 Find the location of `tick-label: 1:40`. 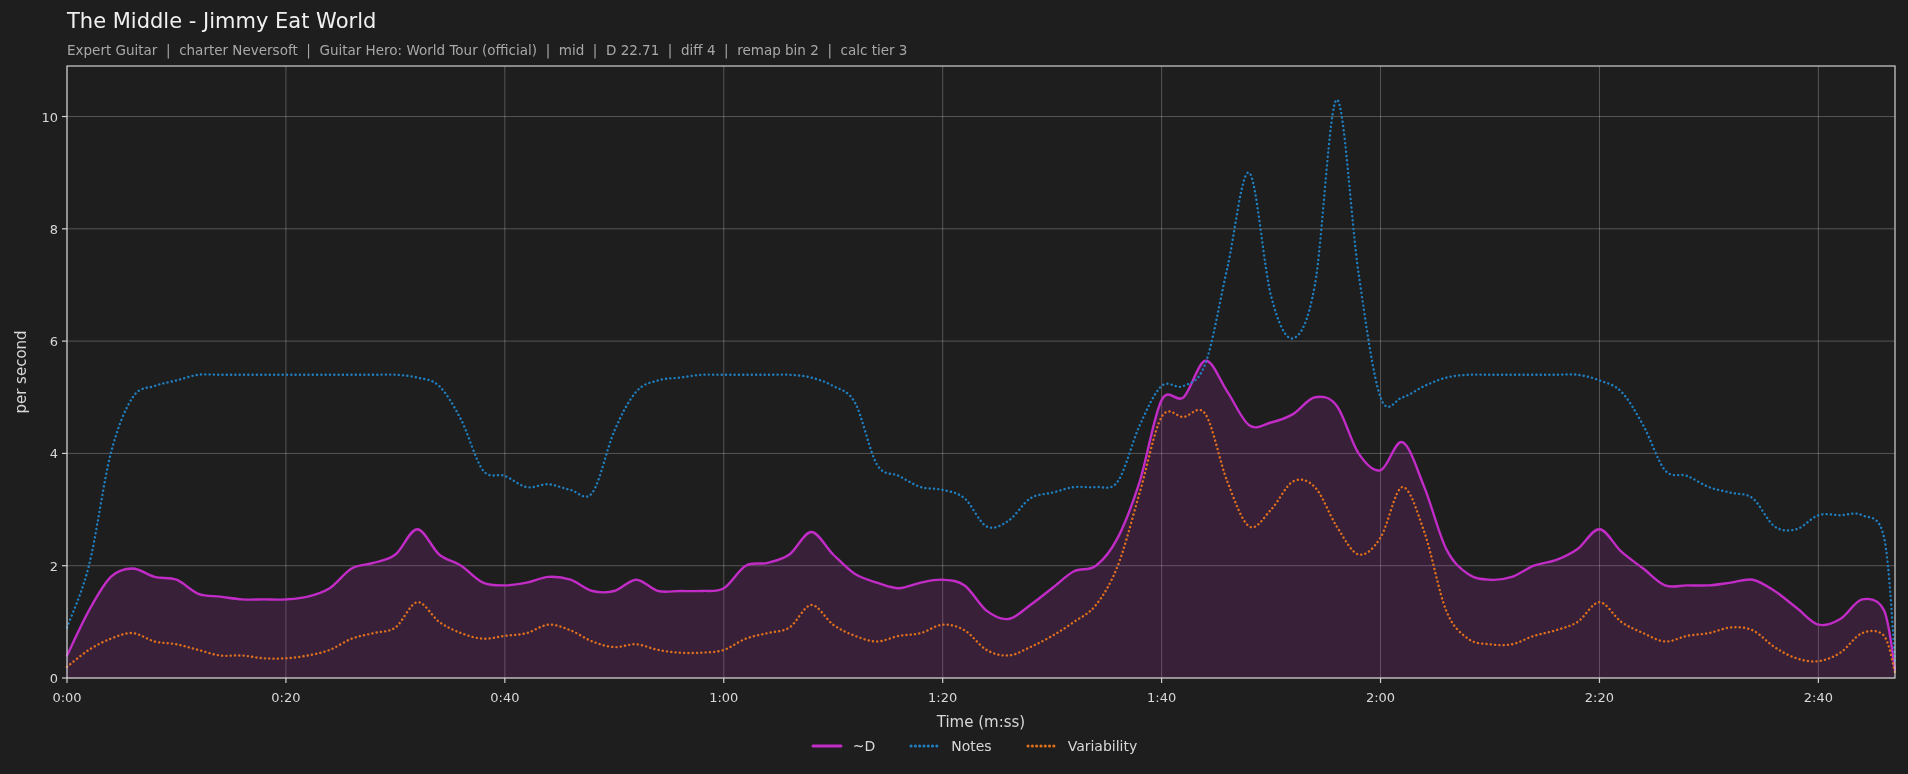

tick-label: 1:40 is located at coordinates (1162, 697).